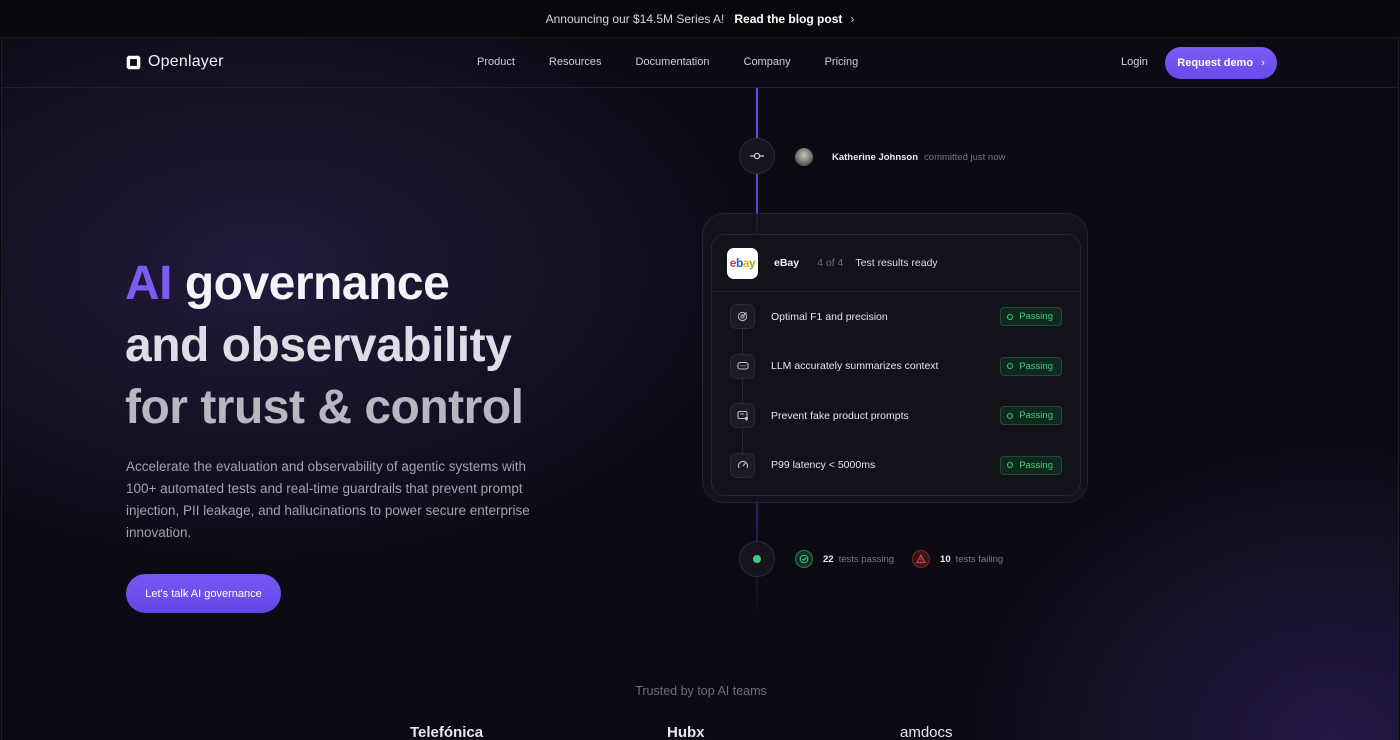 This screenshot has width=1400, height=740. Describe the element at coordinates (1134, 62) in the screenshot. I see `login-link: Login` at that location.